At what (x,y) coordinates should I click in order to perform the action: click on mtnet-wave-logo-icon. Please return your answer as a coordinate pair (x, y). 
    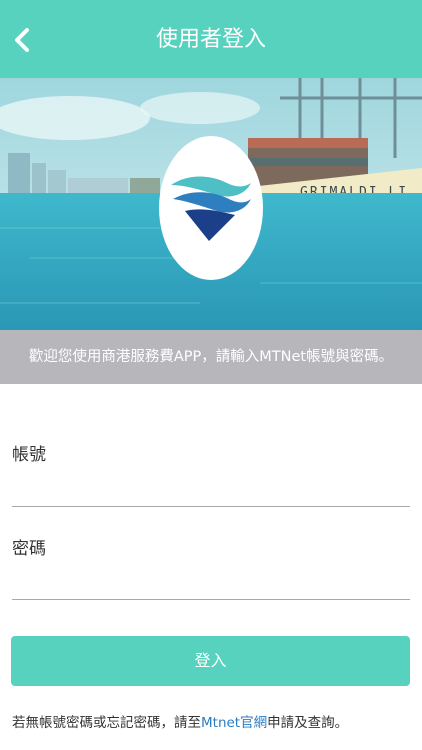
    Looking at the image, I should click on (211, 208).